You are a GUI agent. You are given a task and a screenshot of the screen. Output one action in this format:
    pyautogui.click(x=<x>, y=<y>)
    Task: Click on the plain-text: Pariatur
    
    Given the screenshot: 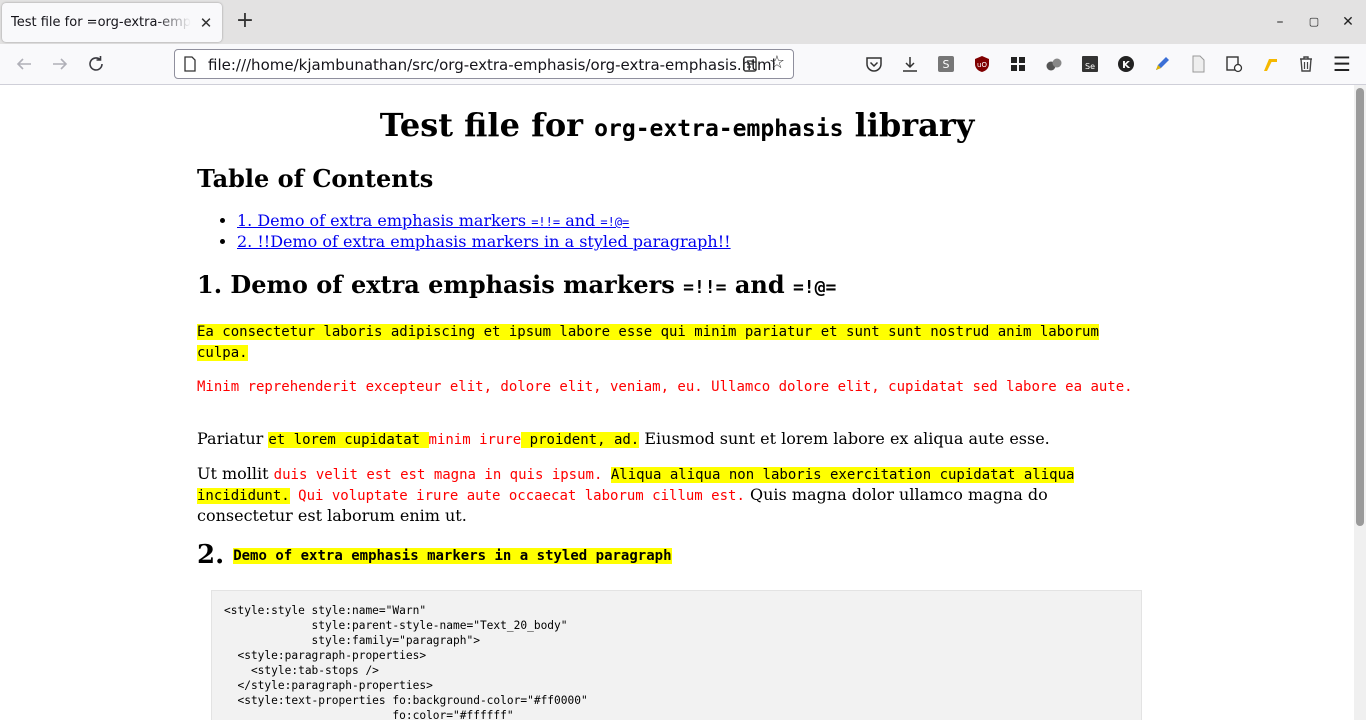 What is the action you would take?
    pyautogui.click(x=233, y=438)
    